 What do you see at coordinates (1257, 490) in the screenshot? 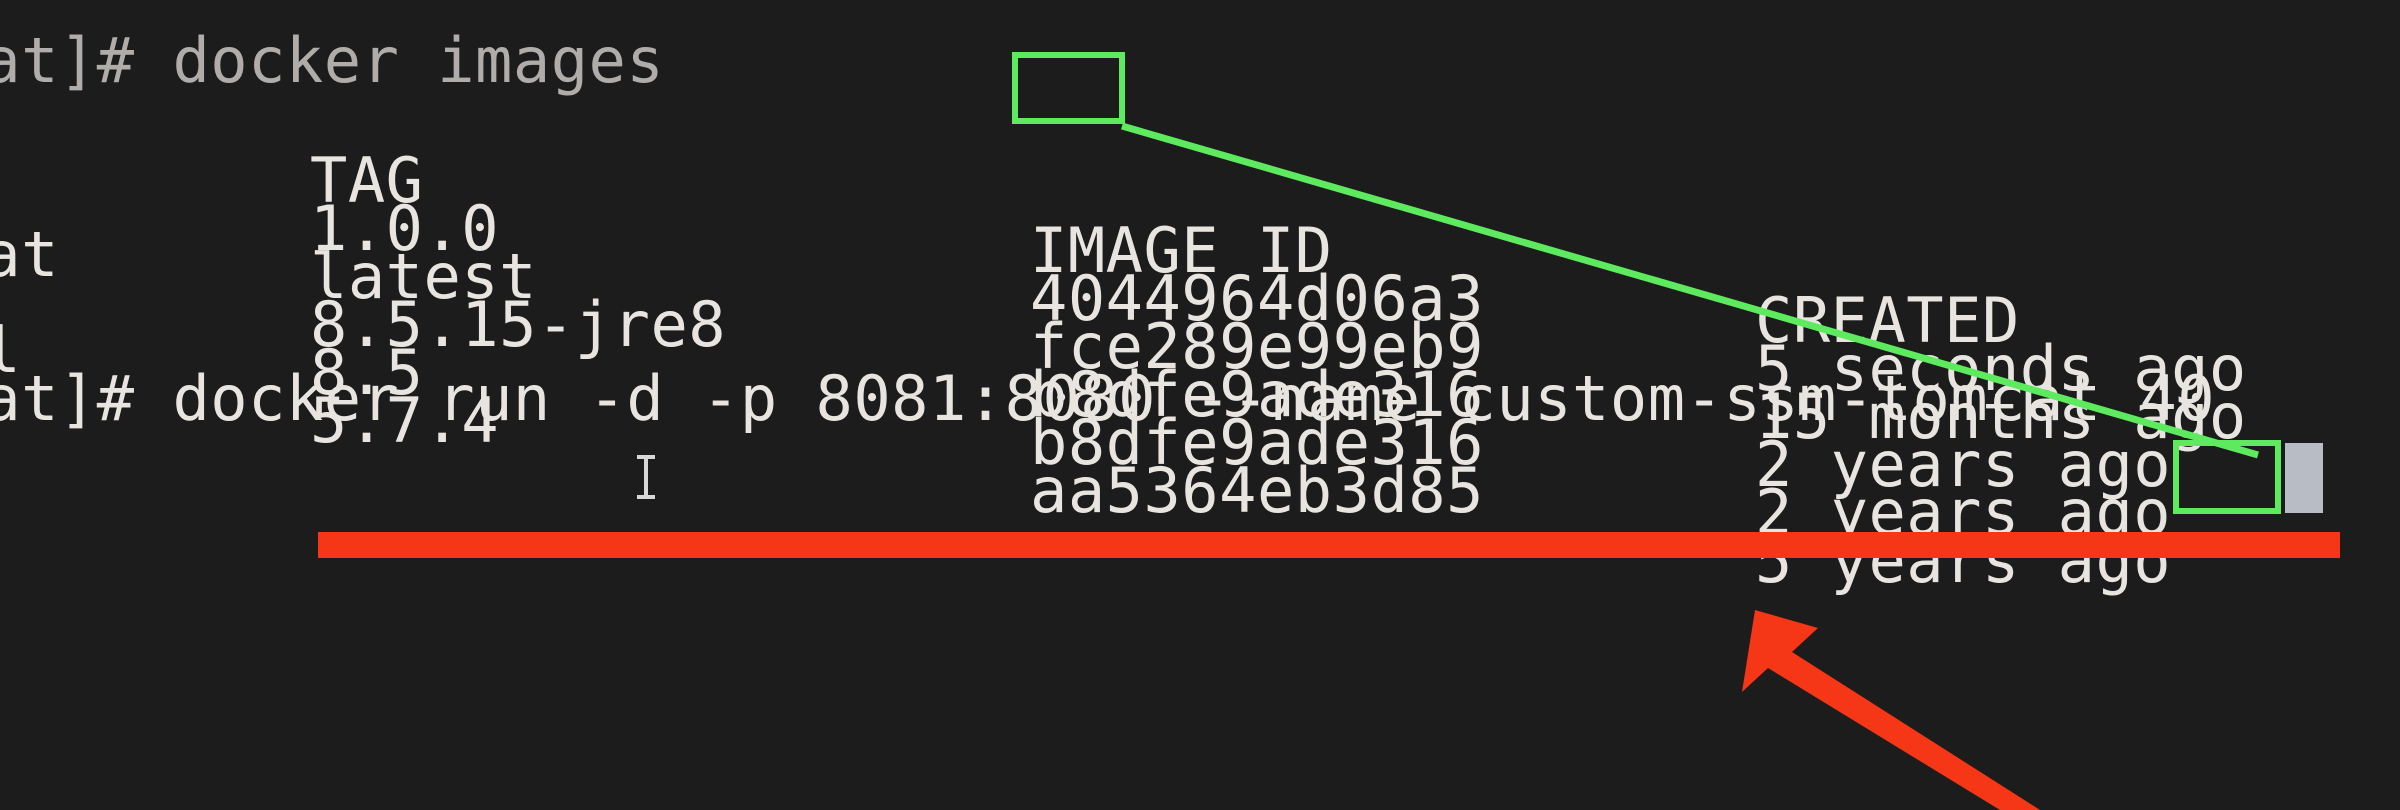
I see `cell-image-id: aa5364eb3d85` at bounding box center [1257, 490].